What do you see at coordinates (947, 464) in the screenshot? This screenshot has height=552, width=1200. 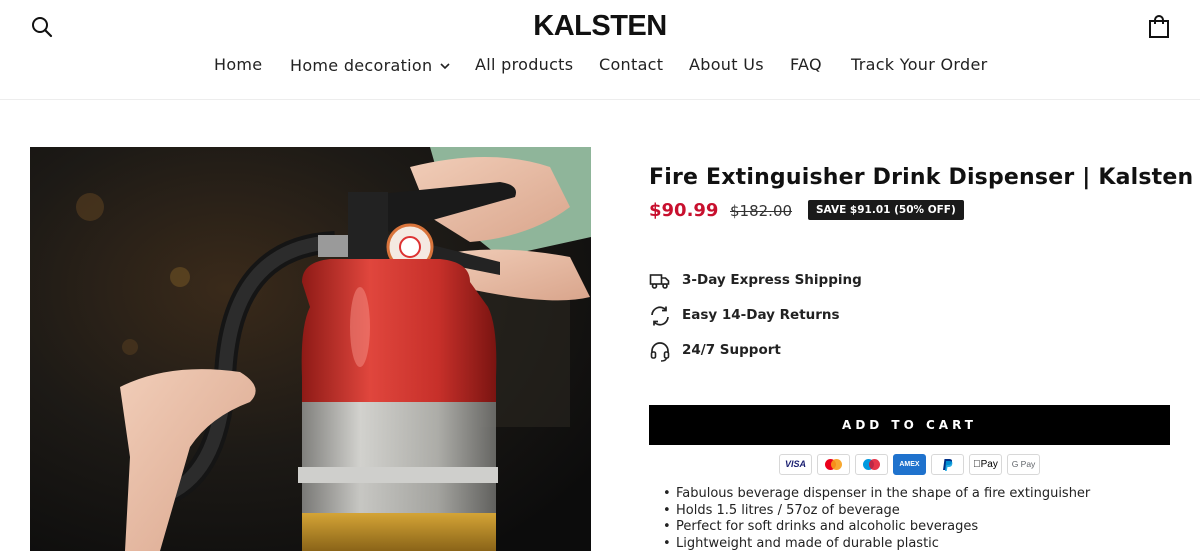 I see `paypal-icon` at bounding box center [947, 464].